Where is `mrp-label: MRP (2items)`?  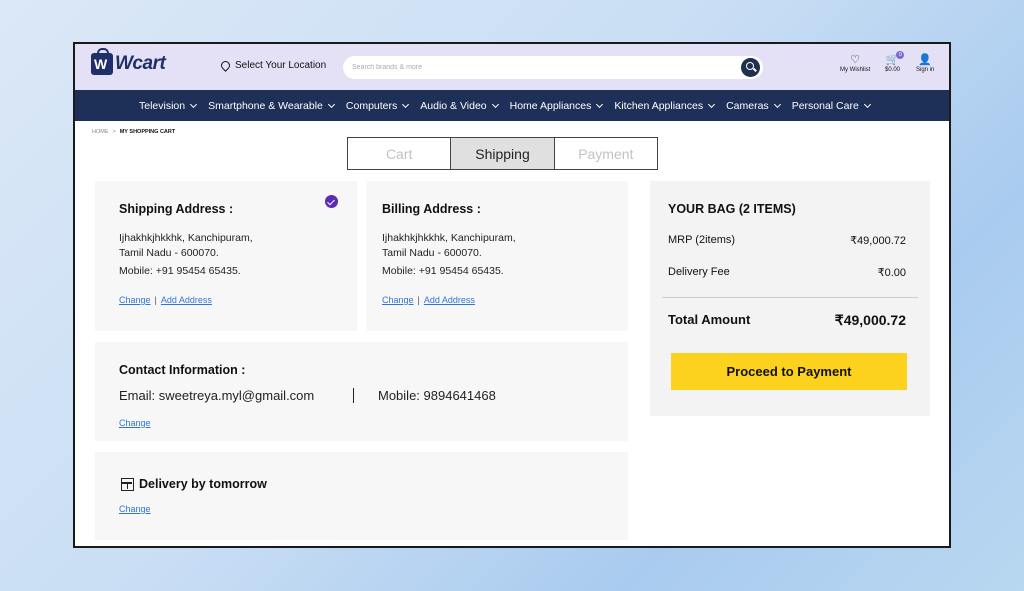 mrp-label: MRP (2items) is located at coordinates (702, 240).